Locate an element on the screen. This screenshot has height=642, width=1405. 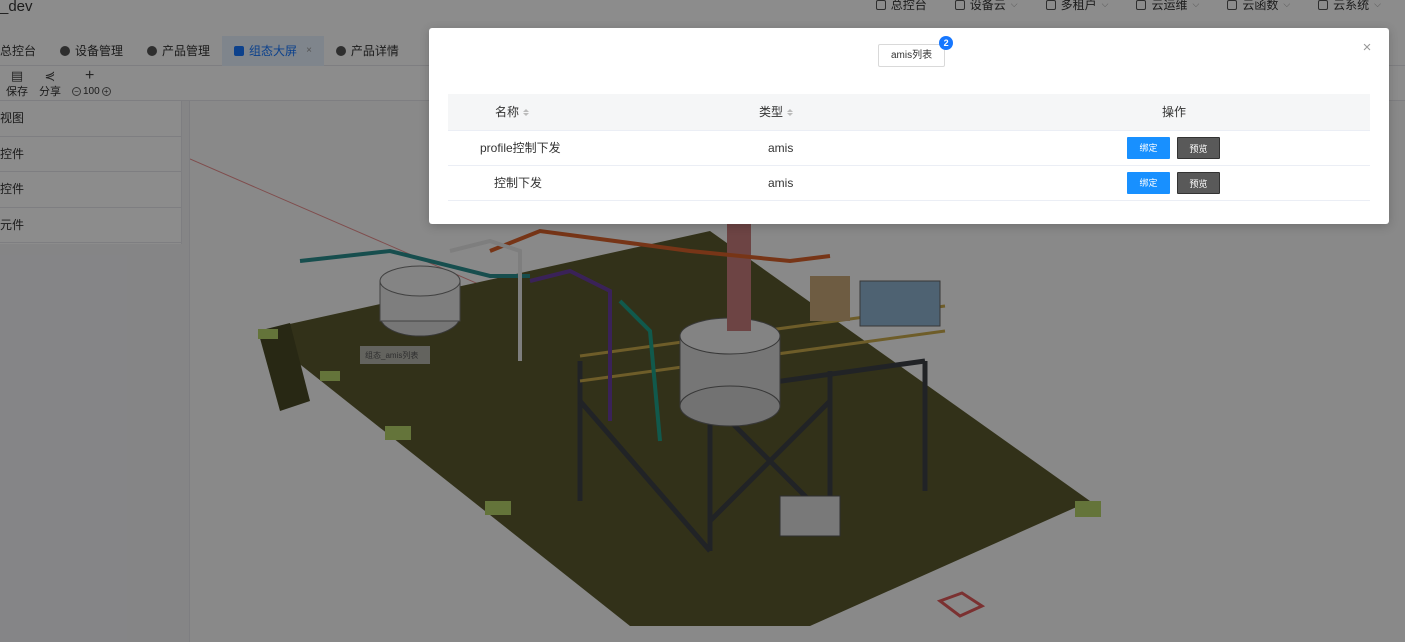
cell-name: 控制下发 is located at coordinates (518, 183).